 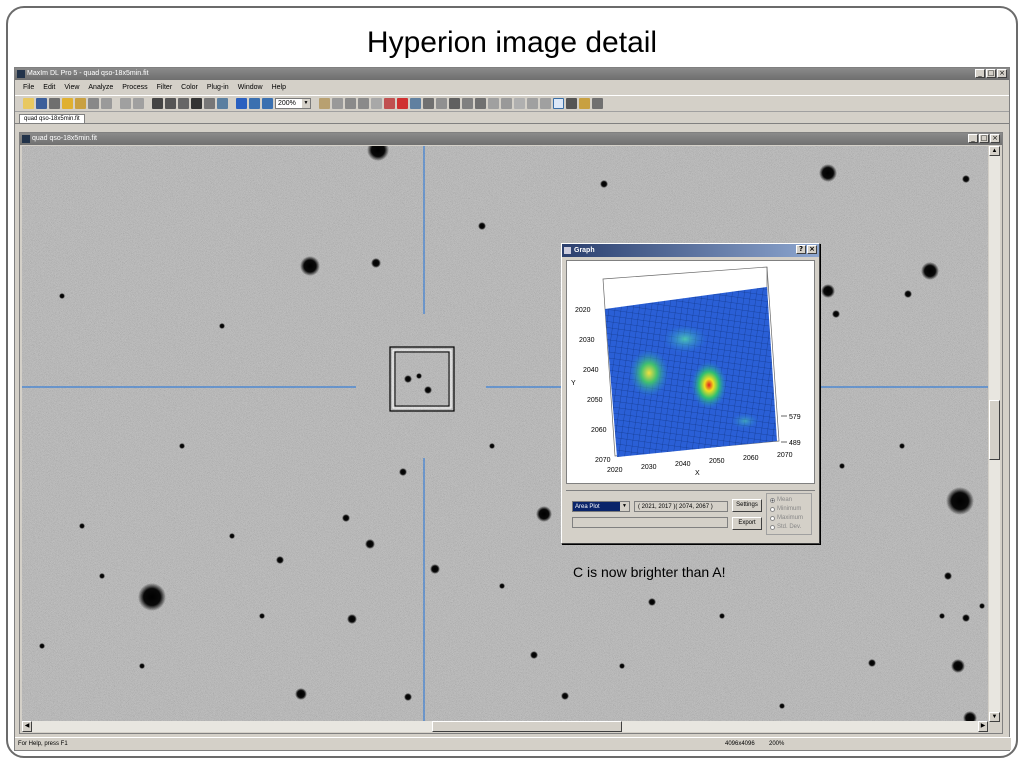 What do you see at coordinates (93, 103) in the screenshot?
I see `copy-icon` at bounding box center [93, 103].